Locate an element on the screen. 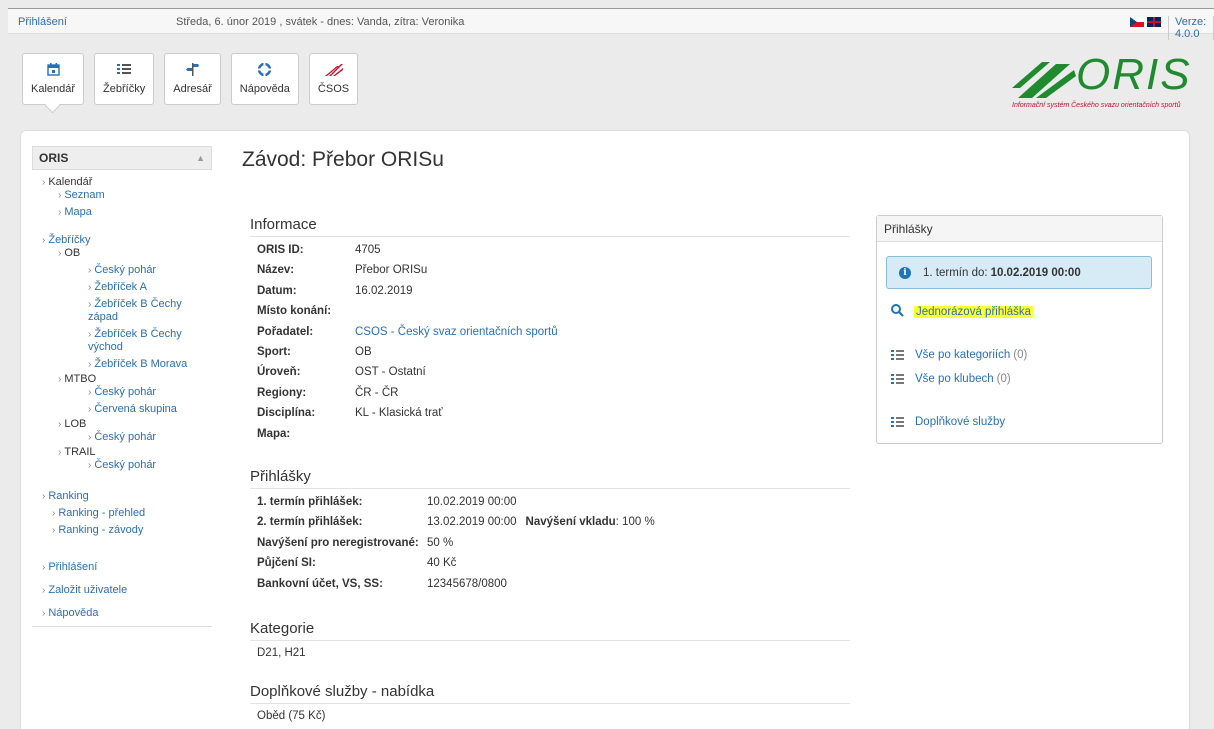 This screenshot has width=1214, height=729. sidebar-item-ob-a: › Žebříček A is located at coordinates (122, 287).